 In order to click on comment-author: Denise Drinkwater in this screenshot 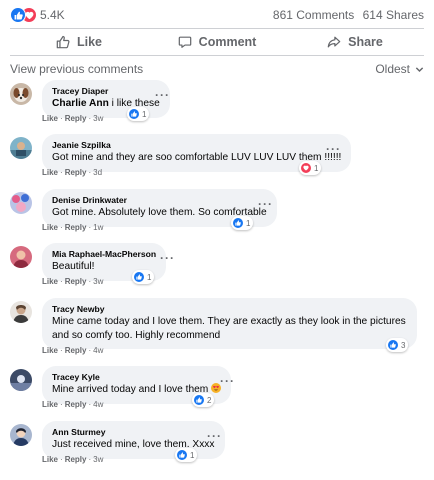, I will do `click(159, 200)`.